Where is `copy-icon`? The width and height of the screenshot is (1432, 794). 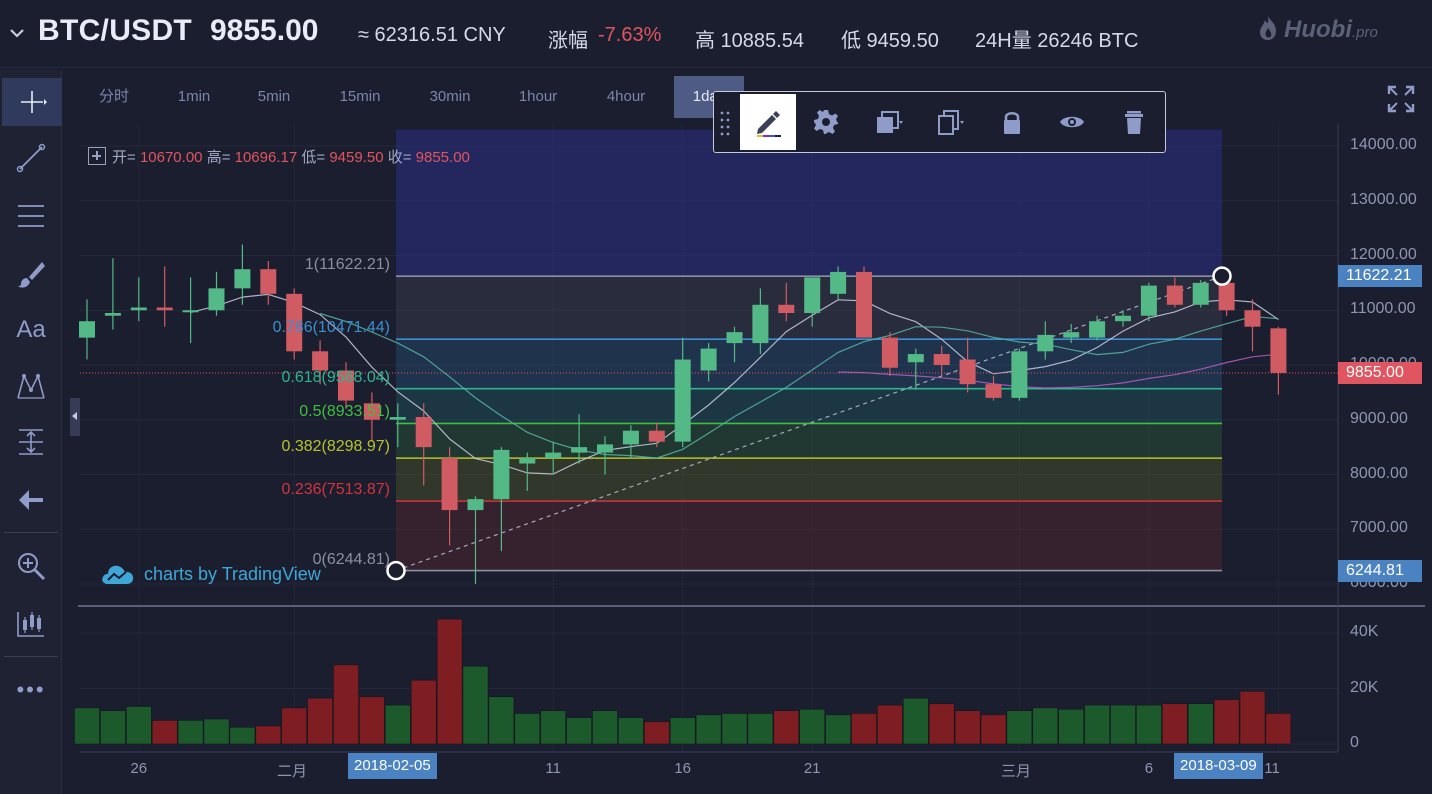 copy-icon is located at coordinates (951, 122).